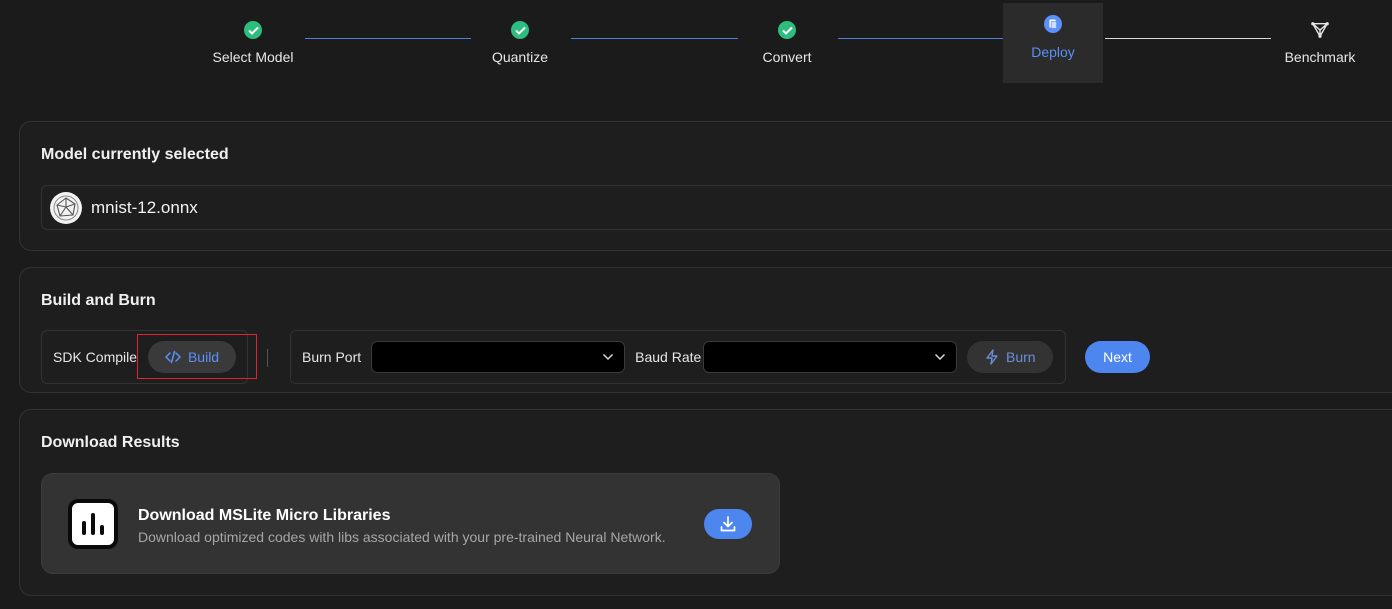 The height and width of the screenshot is (609, 1392). I want to click on burn-button-label: Burn, so click(1021, 357).